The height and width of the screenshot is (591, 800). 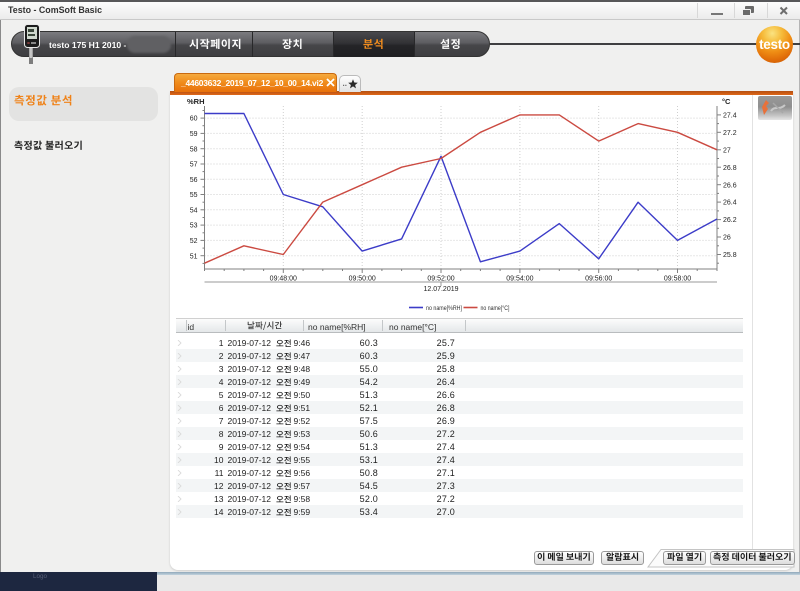 I want to click on svg-text: no name[°C], so click(x=495, y=308).